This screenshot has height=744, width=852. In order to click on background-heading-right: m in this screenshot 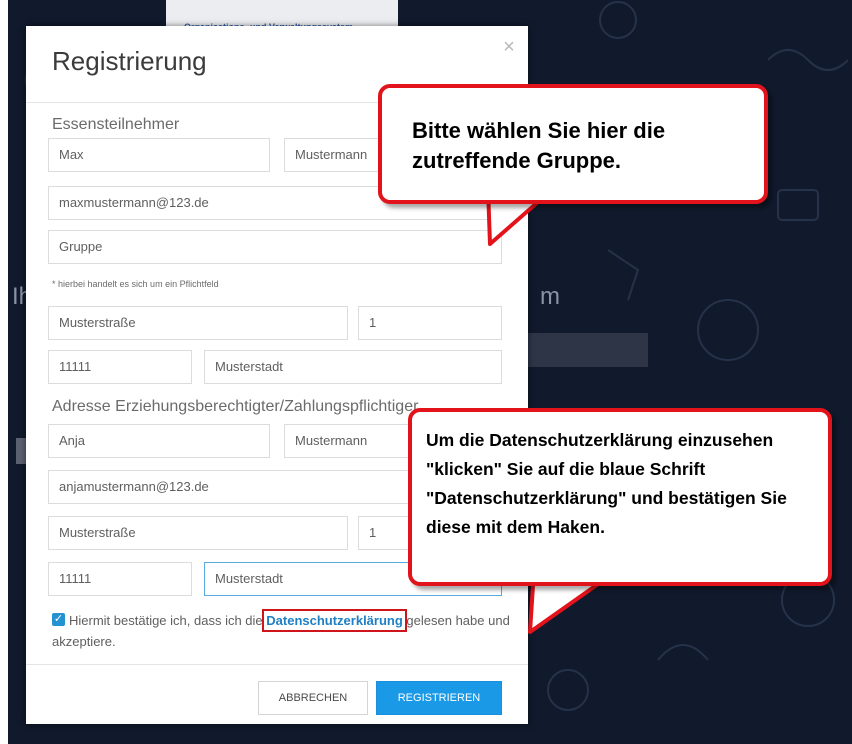, I will do `click(550, 296)`.